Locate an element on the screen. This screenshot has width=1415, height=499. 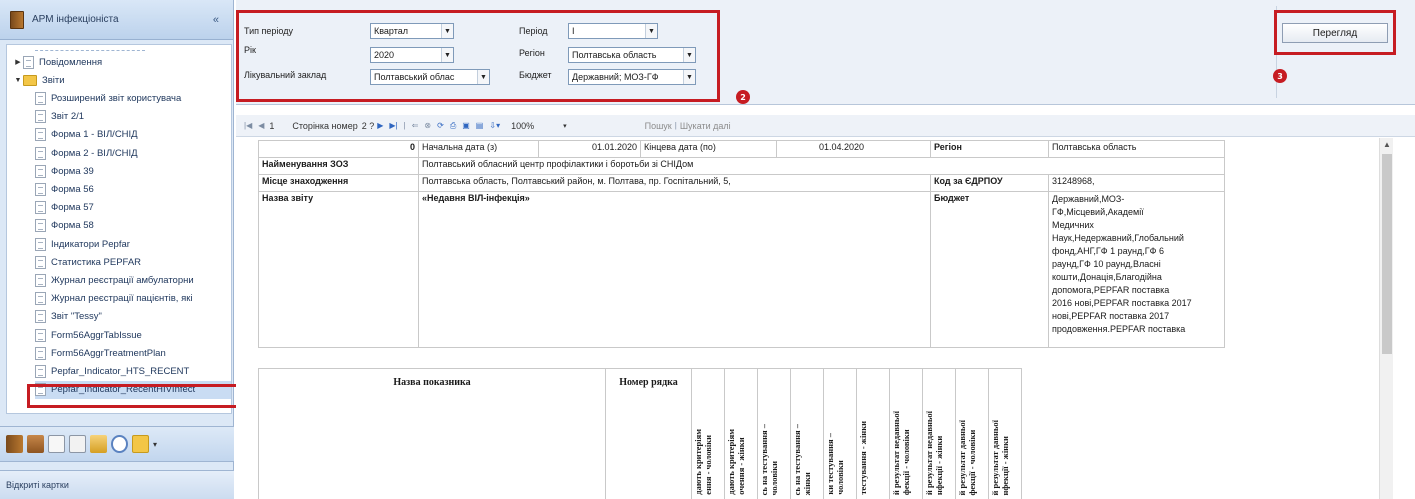
vertical-header-text: й результат давньої фекції - чоловіки is located at coordinates (967, 458).